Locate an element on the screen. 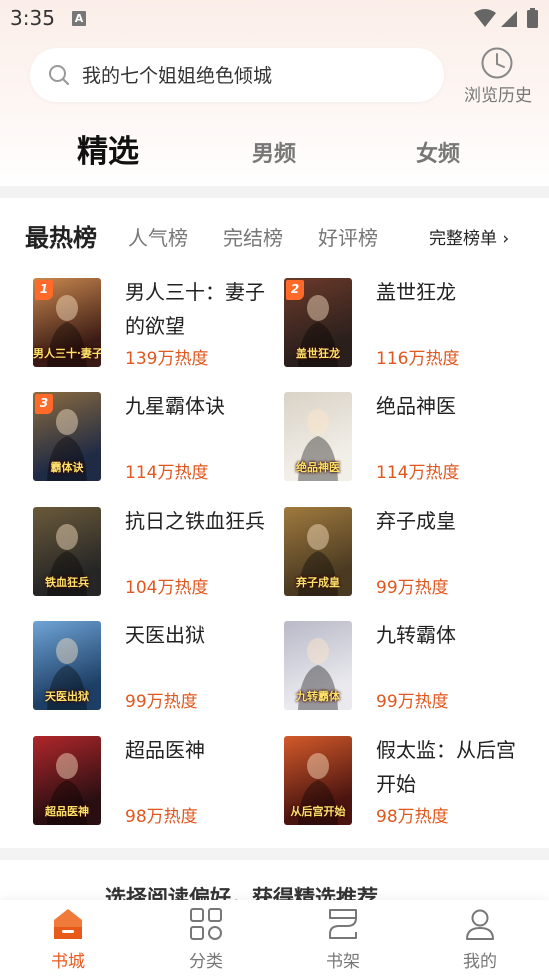 This screenshot has height=976, width=549. search-input: 我的七个姐姐绝色倾城 is located at coordinates (177, 74).